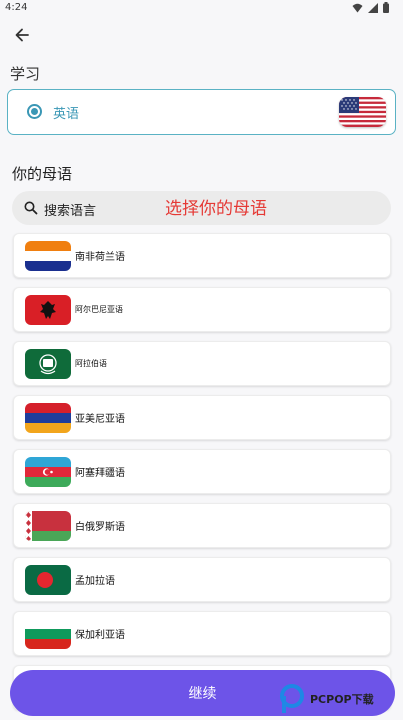 This screenshot has width=403, height=720. I want to click on language-name: 阿塞拜疆语, so click(100, 473).